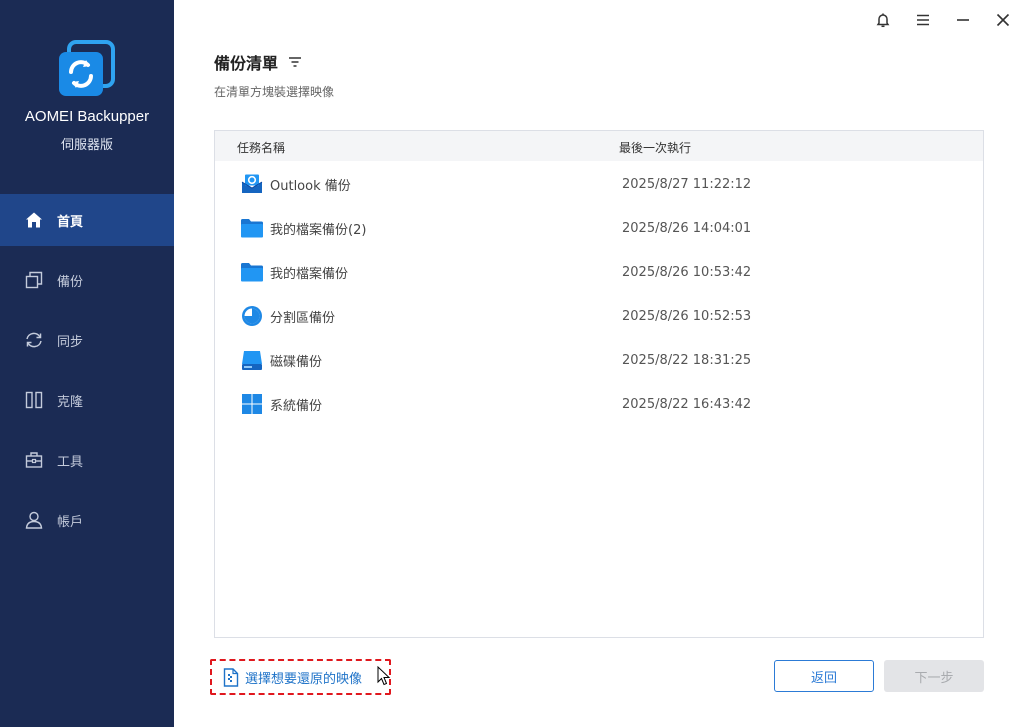 The image size is (1023, 727). What do you see at coordinates (923, 20) in the screenshot?
I see `menu-icon` at bounding box center [923, 20].